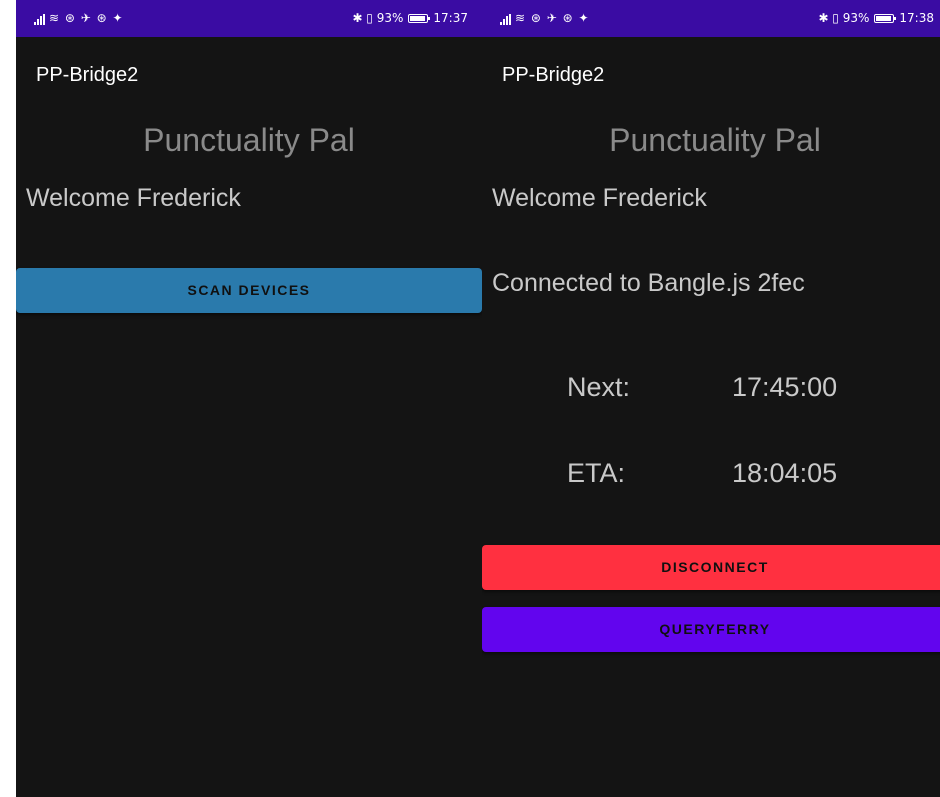  I want to click on status-bar: ≋ ⊛ ✈ ⊛ ✦ ✱ ▯ 93% 17:37, so click(249, 18).